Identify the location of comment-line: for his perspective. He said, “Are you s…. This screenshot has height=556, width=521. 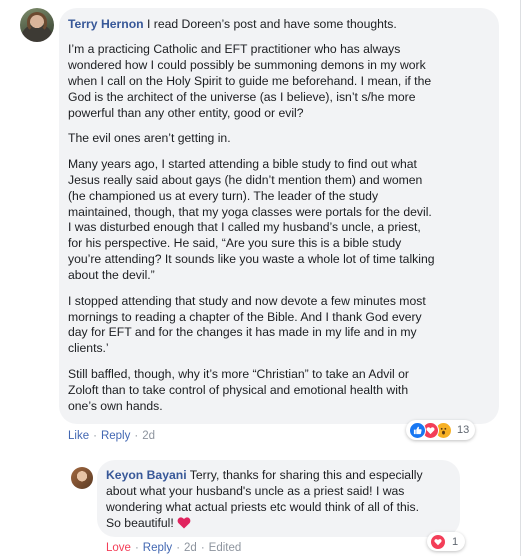
(235, 243).